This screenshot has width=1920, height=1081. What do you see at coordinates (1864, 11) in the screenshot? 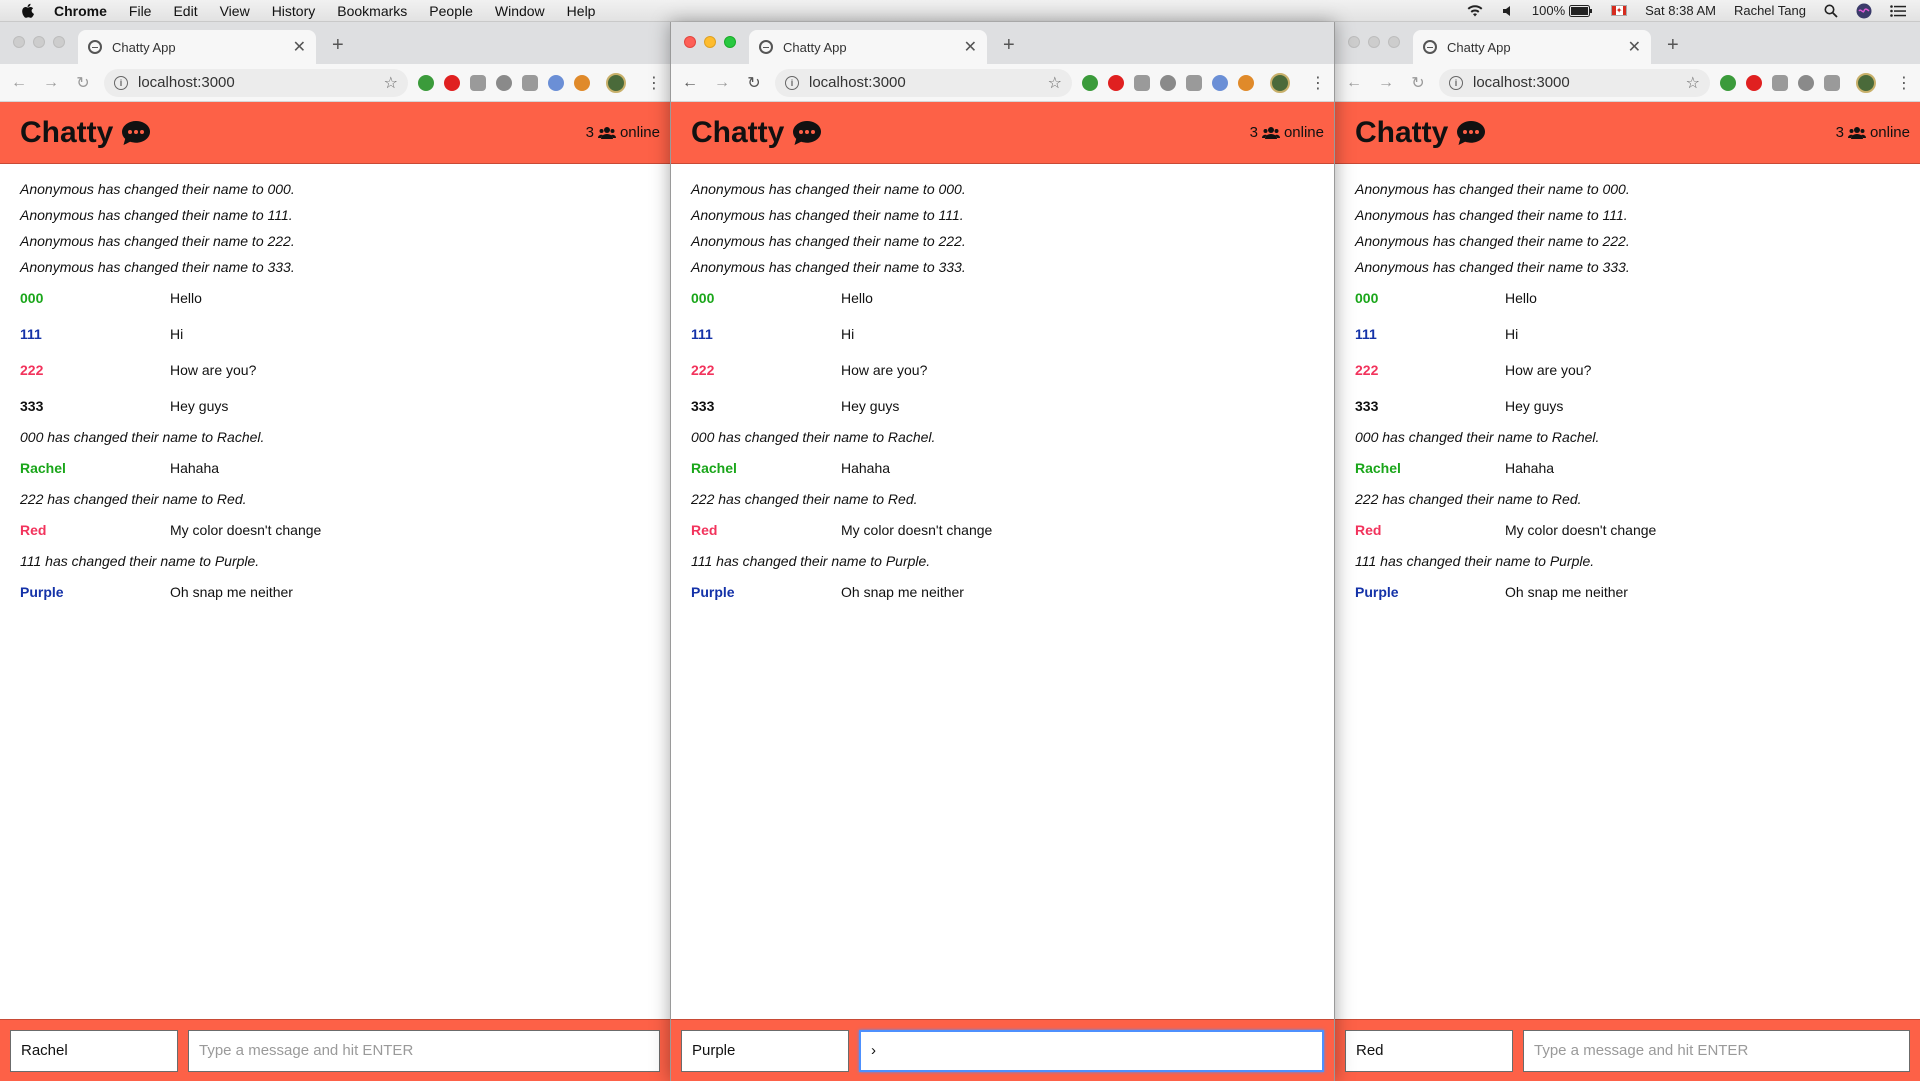
I see `siri-icon` at bounding box center [1864, 11].